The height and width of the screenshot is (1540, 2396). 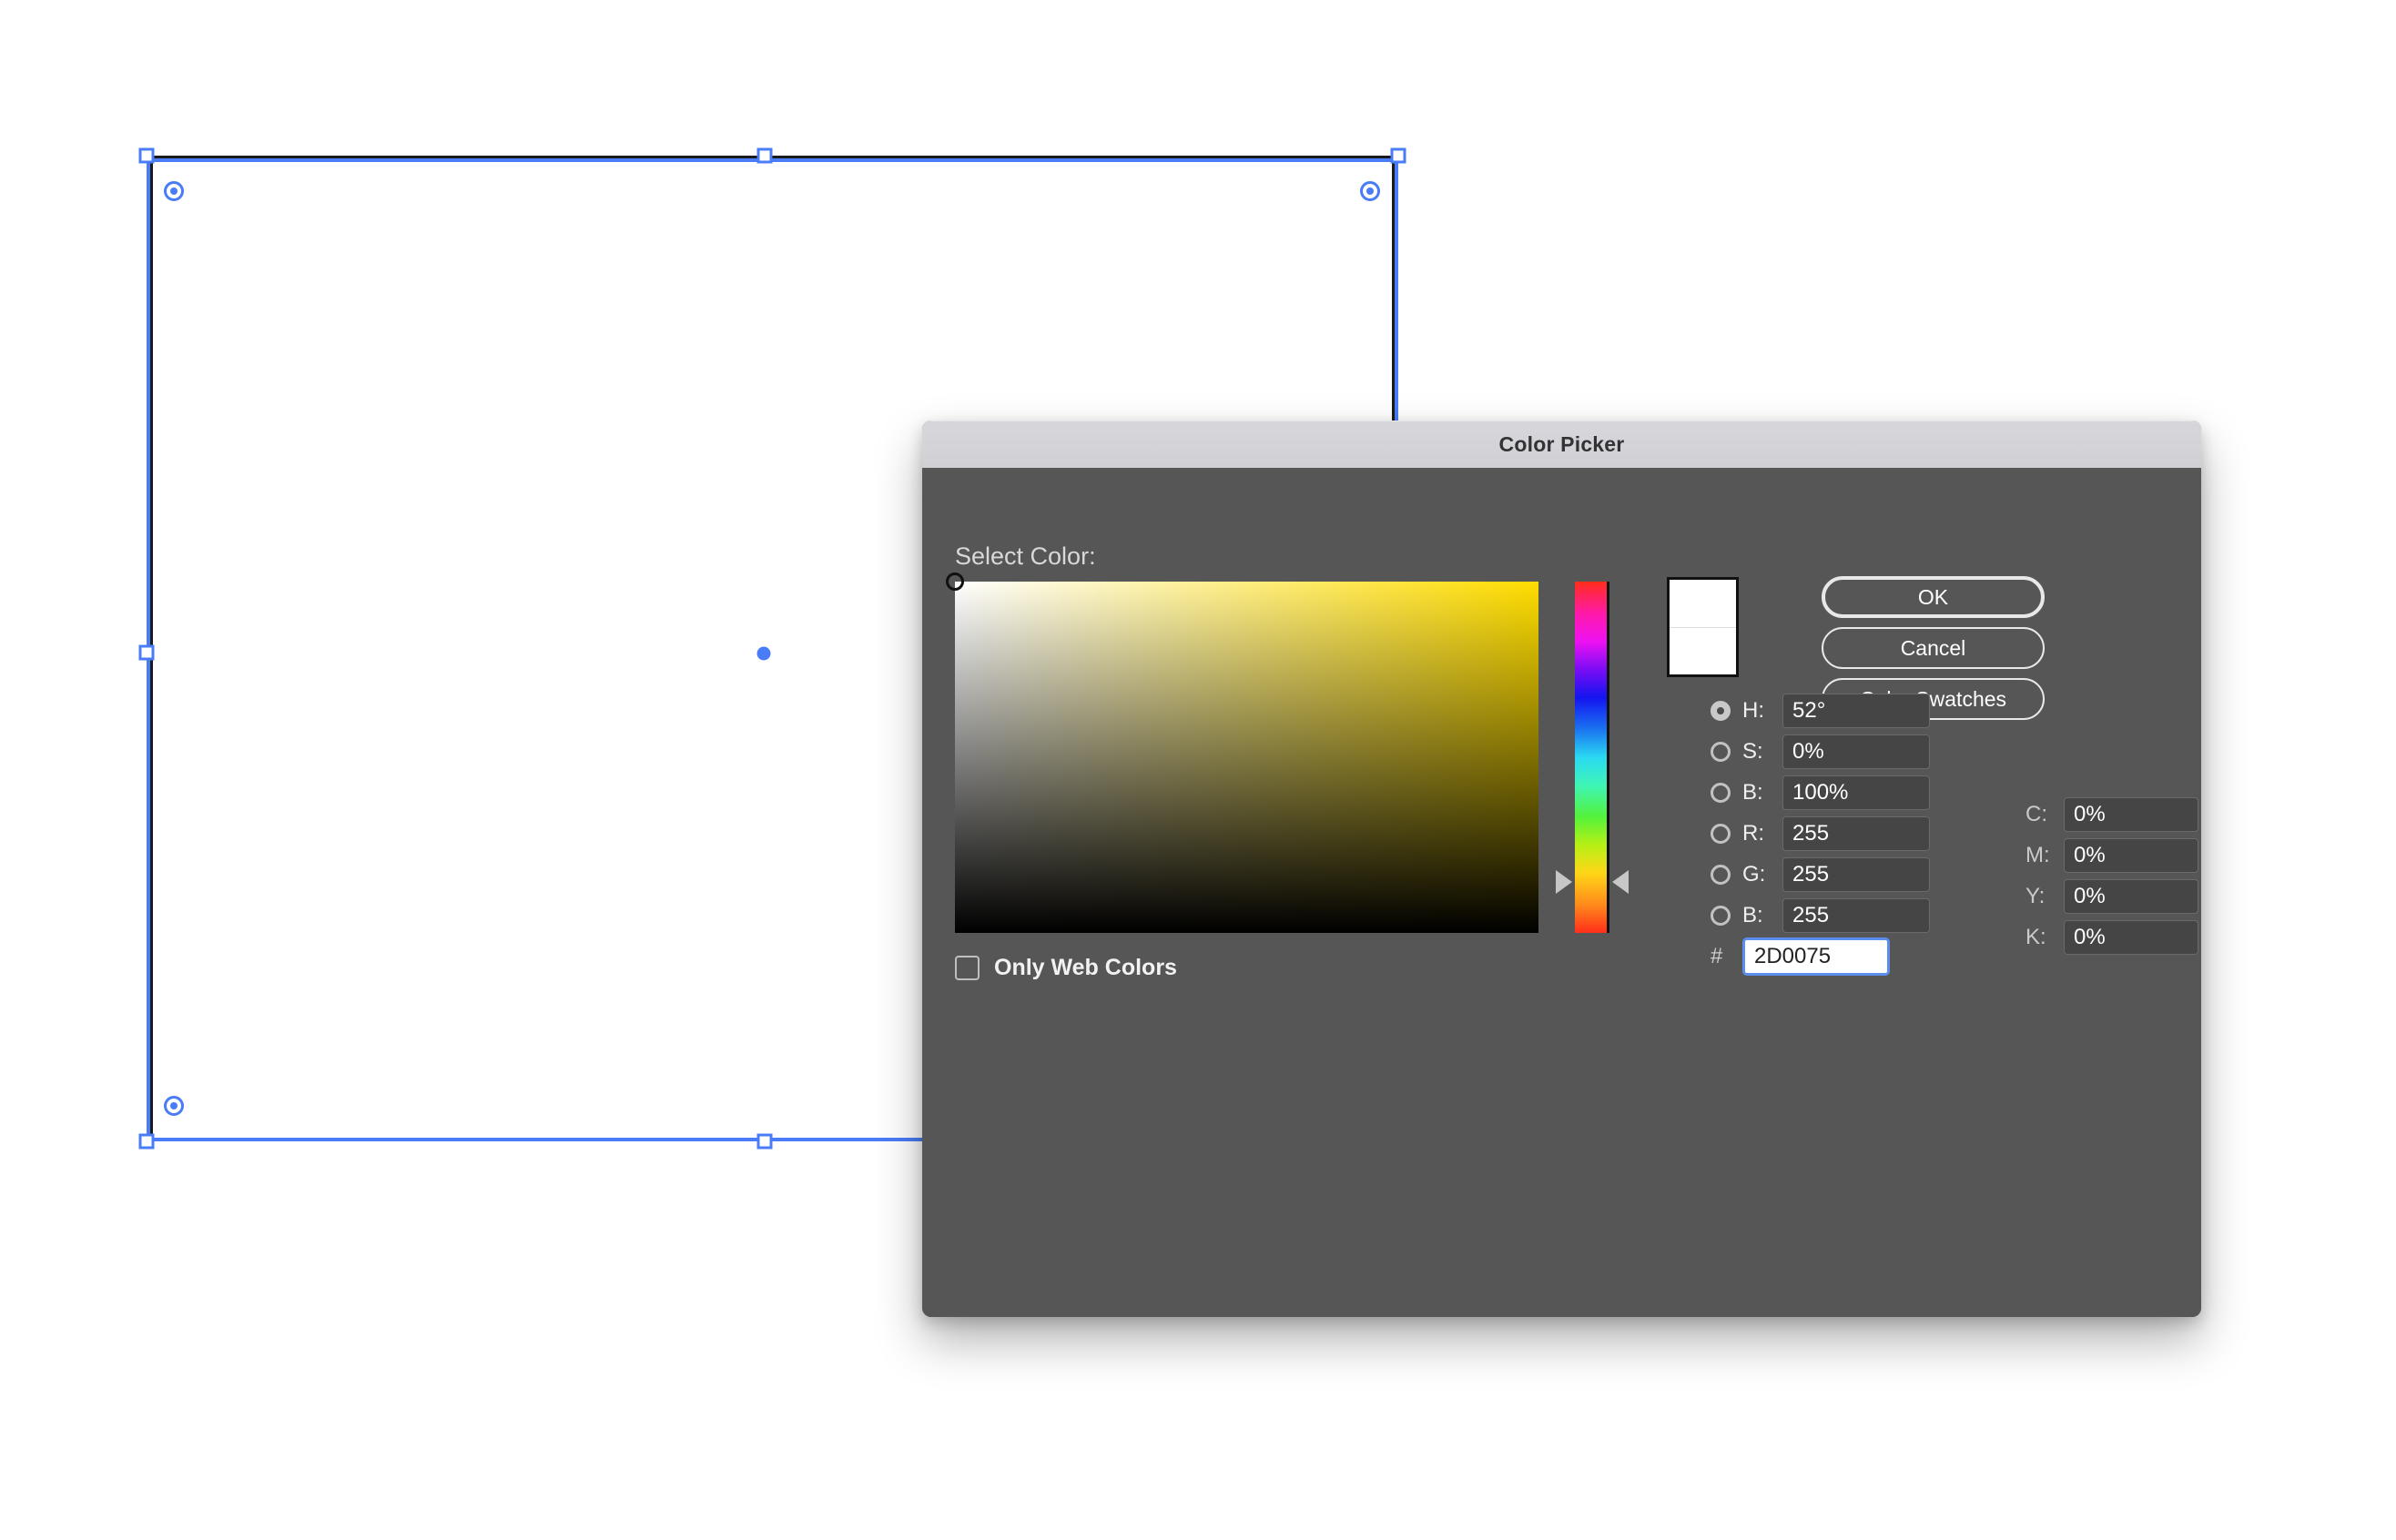 I want to click on color-preview-swatch, so click(x=1703, y=627).